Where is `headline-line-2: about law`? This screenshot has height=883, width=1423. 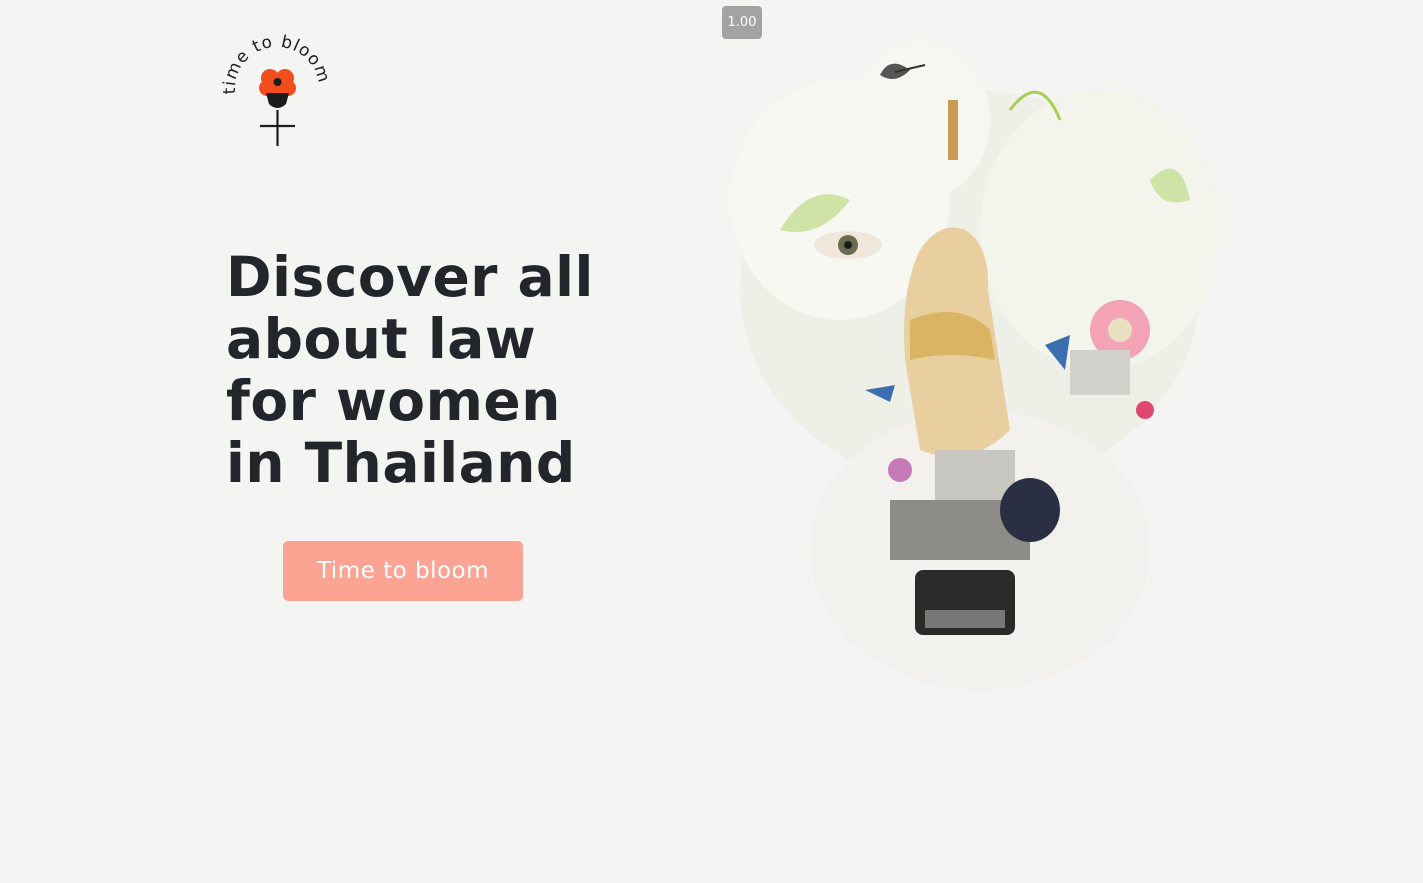 headline-line-2: about law is located at coordinates (381, 339).